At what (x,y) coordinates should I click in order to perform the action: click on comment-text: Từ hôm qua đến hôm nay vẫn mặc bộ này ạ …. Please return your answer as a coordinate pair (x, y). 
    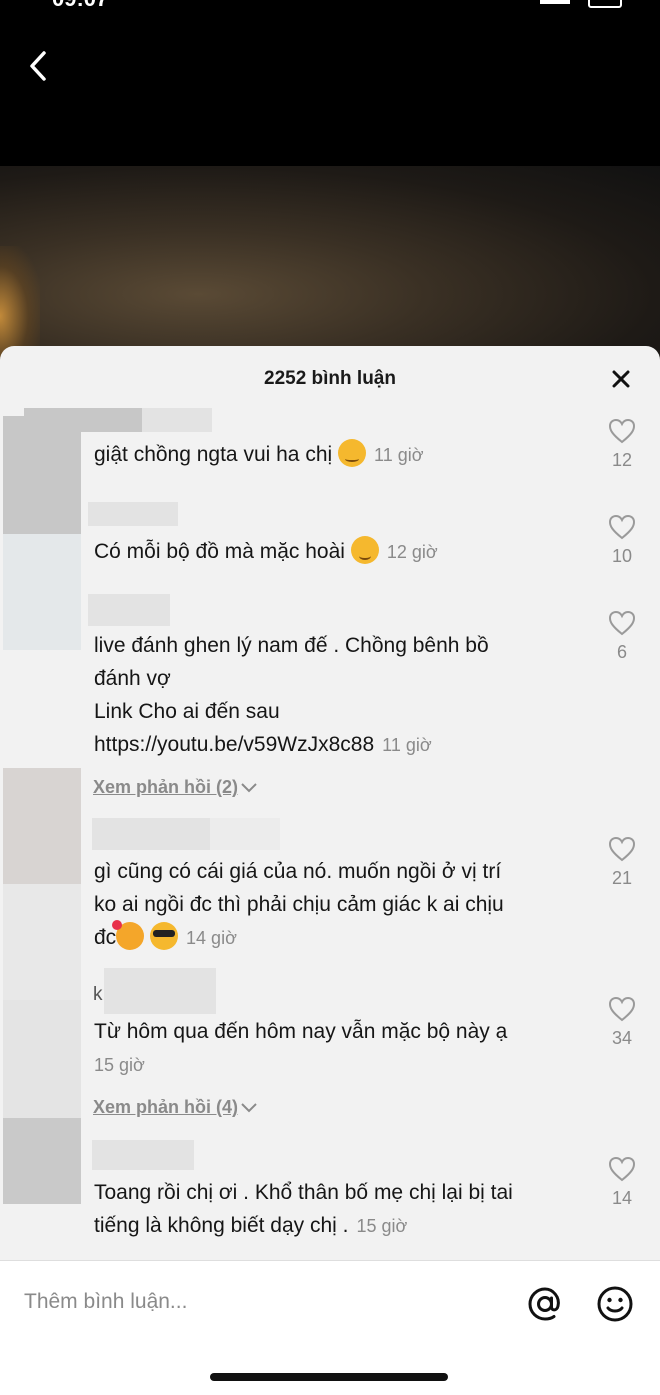
    Looking at the image, I should click on (301, 1047).